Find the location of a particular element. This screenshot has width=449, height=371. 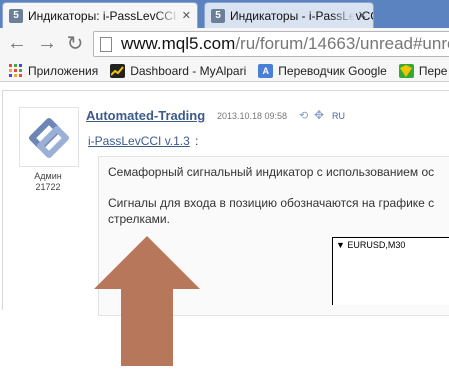

bookmark-label: Dashboard - MyAlpari is located at coordinates (188, 70).